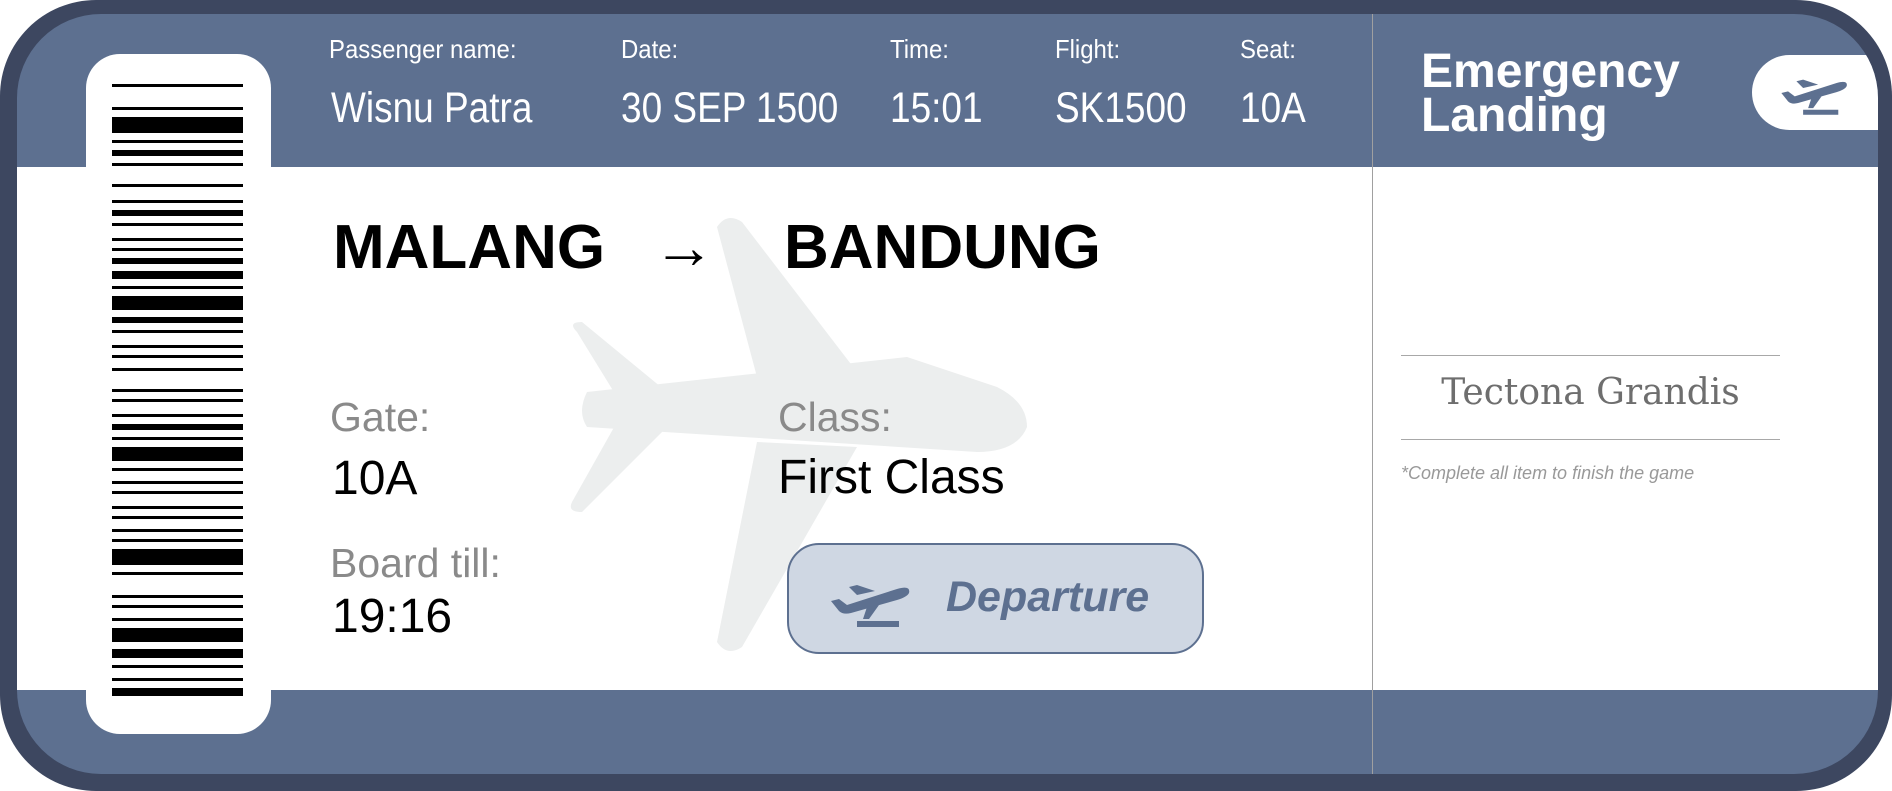  What do you see at coordinates (469, 247) in the screenshot?
I see `origin-city: MALANG` at bounding box center [469, 247].